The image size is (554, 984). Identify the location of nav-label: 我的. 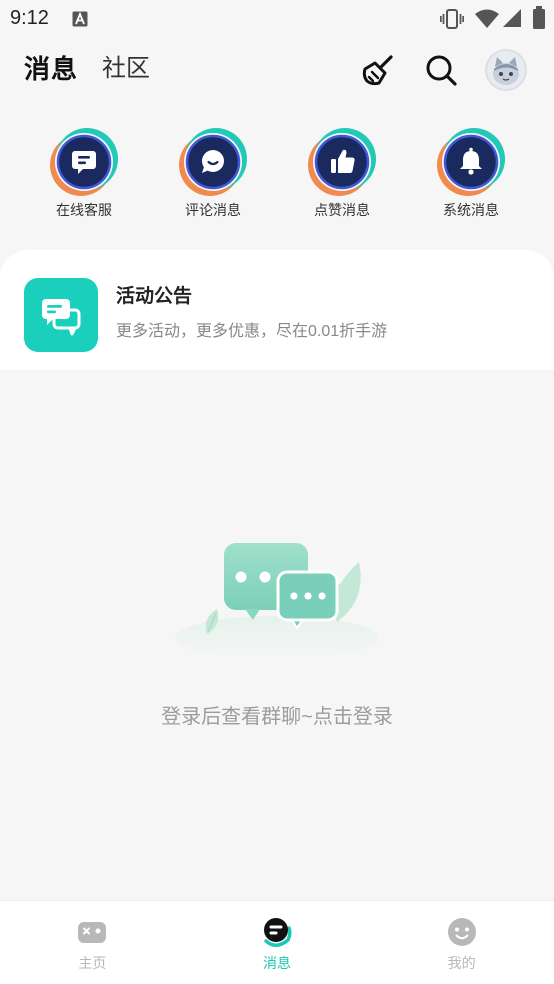
(461, 963).